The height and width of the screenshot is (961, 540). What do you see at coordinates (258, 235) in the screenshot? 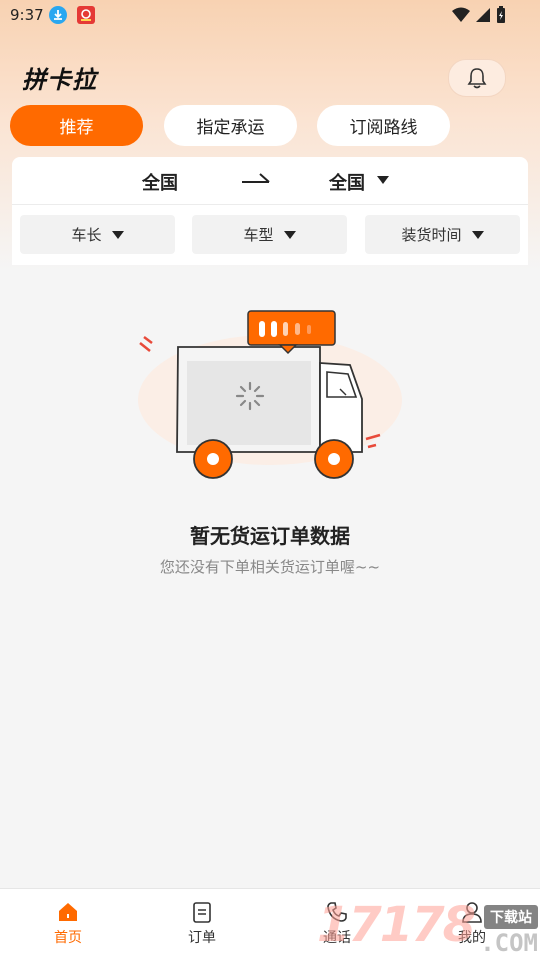
I see `filter-label: 车型` at bounding box center [258, 235].